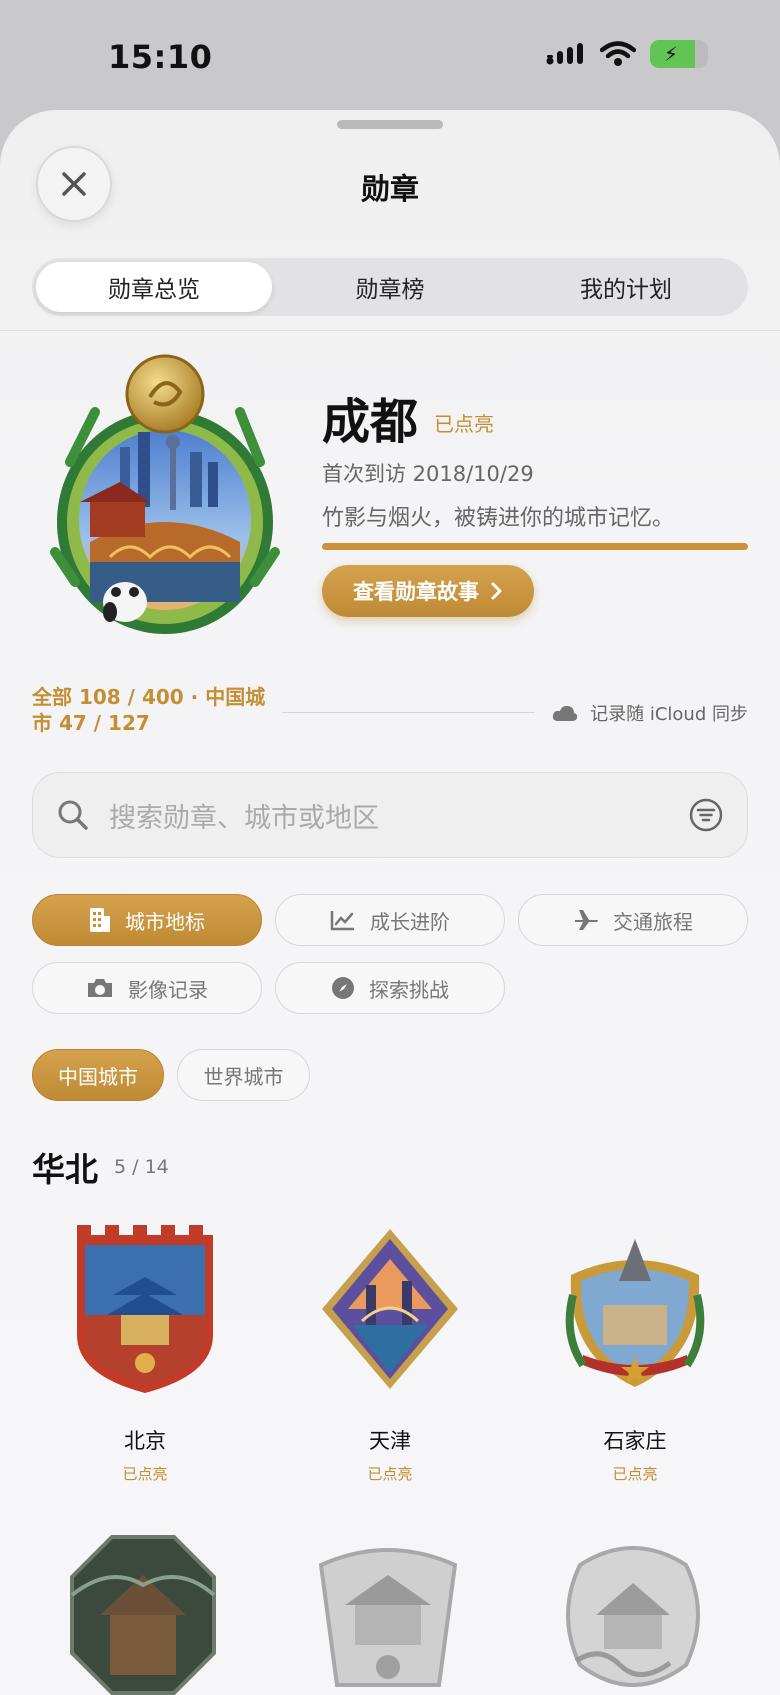 This screenshot has height=1695, width=780. Describe the element at coordinates (390, 124) in the screenshot. I see `sheet-grabber` at that location.